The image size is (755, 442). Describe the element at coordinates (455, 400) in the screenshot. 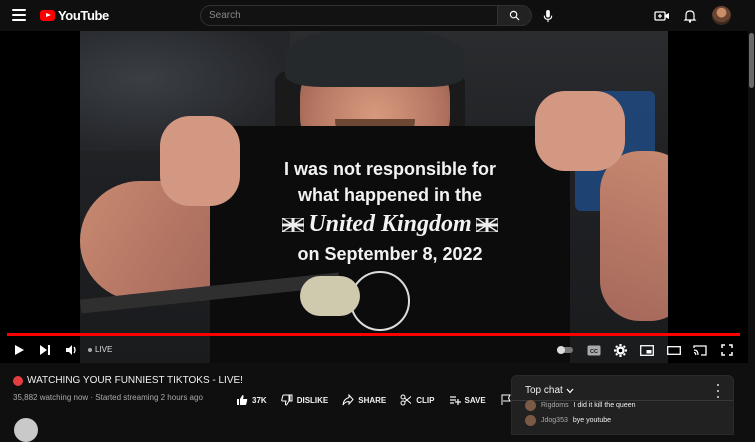

I see `playlist-add-icon` at that location.